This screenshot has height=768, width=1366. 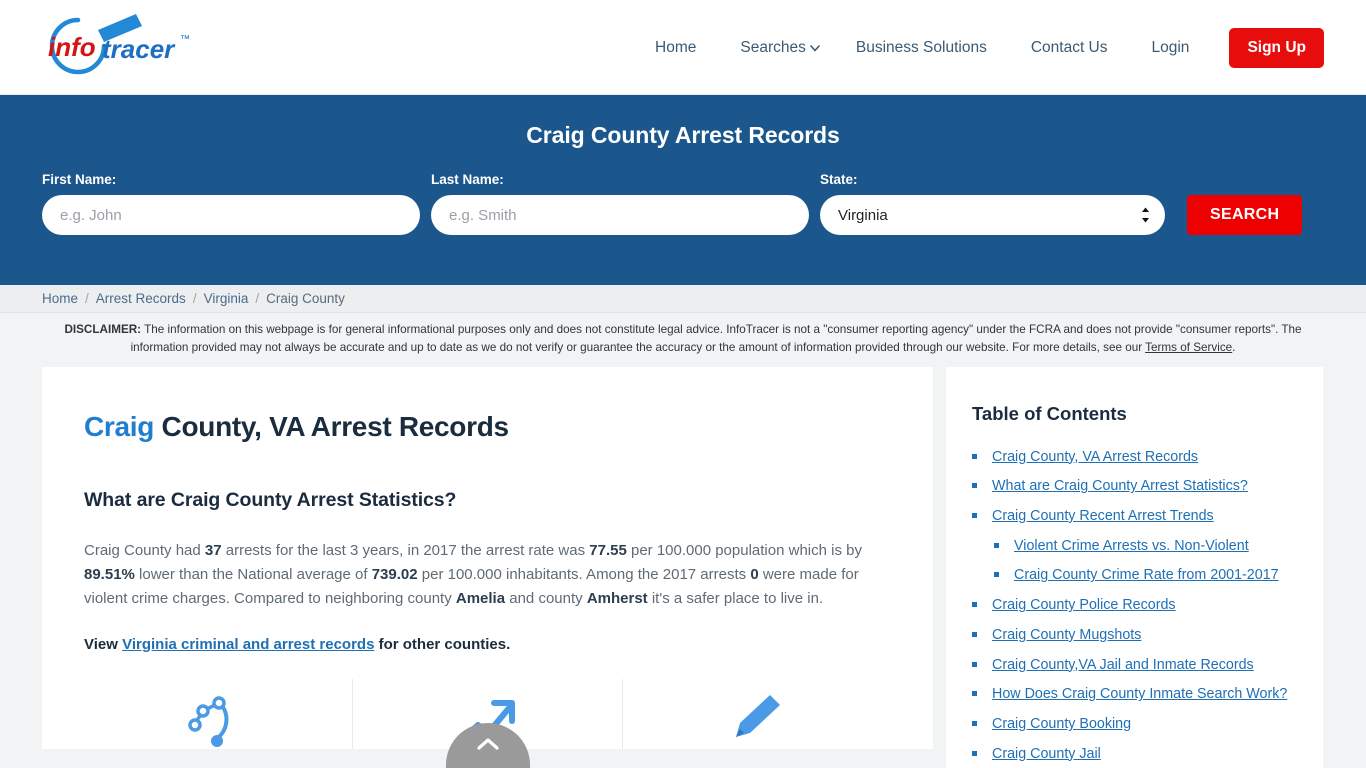 What do you see at coordinates (1061, 724) in the screenshot?
I see `toc-link-booking: Craig County Booking` at bounding box center [1061, 724].